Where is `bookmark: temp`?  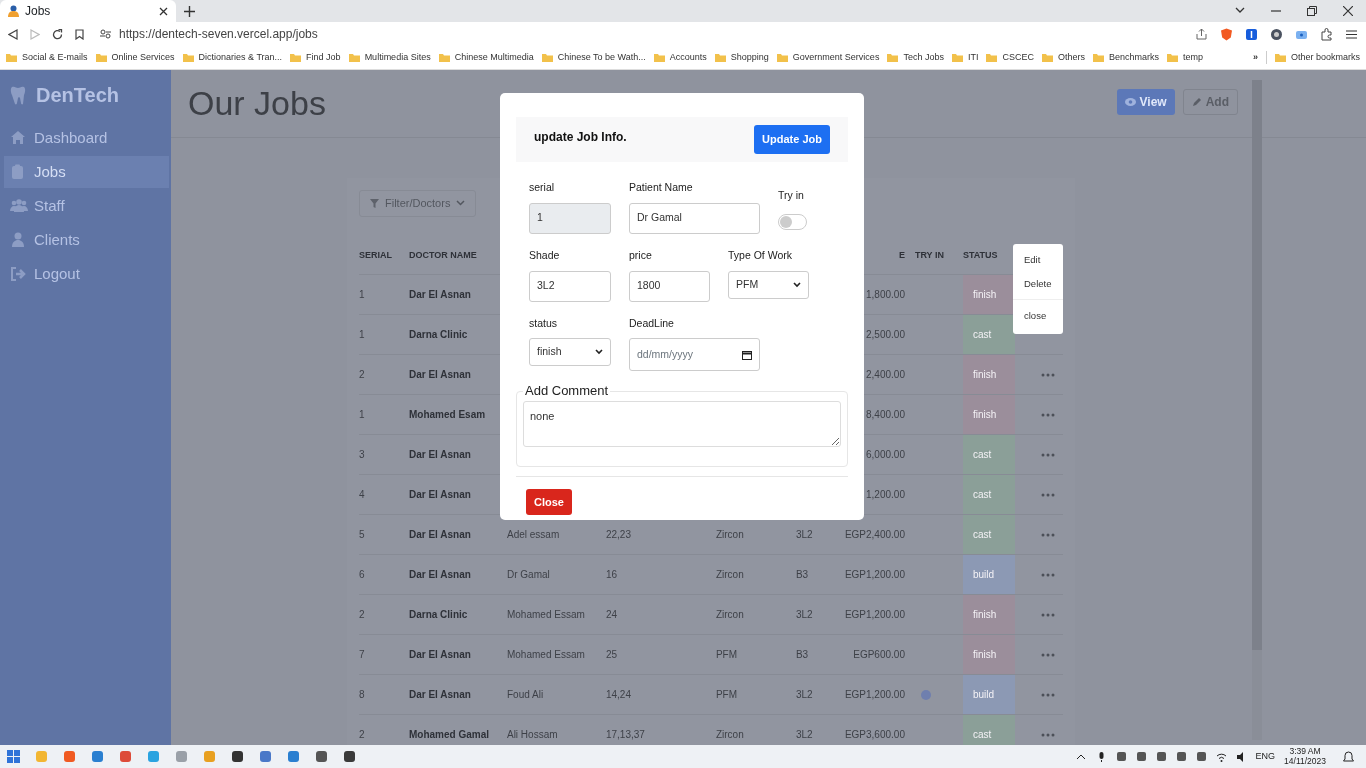 bookmark: temp is located at coordinates (1185, 57).